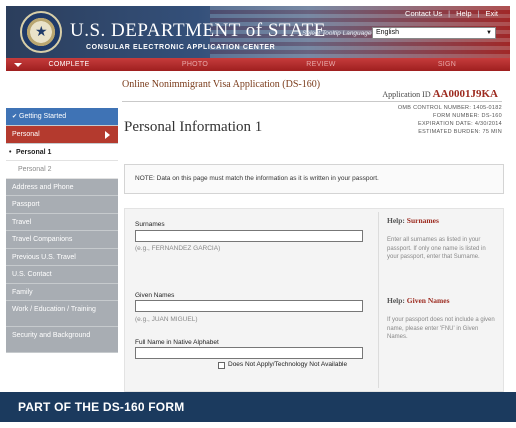 The image size is (516, 428). Describe the element at coordinates (62, 170) in the screenshot. I see `sidebar-item-personal-2: Personal 2` at that location.